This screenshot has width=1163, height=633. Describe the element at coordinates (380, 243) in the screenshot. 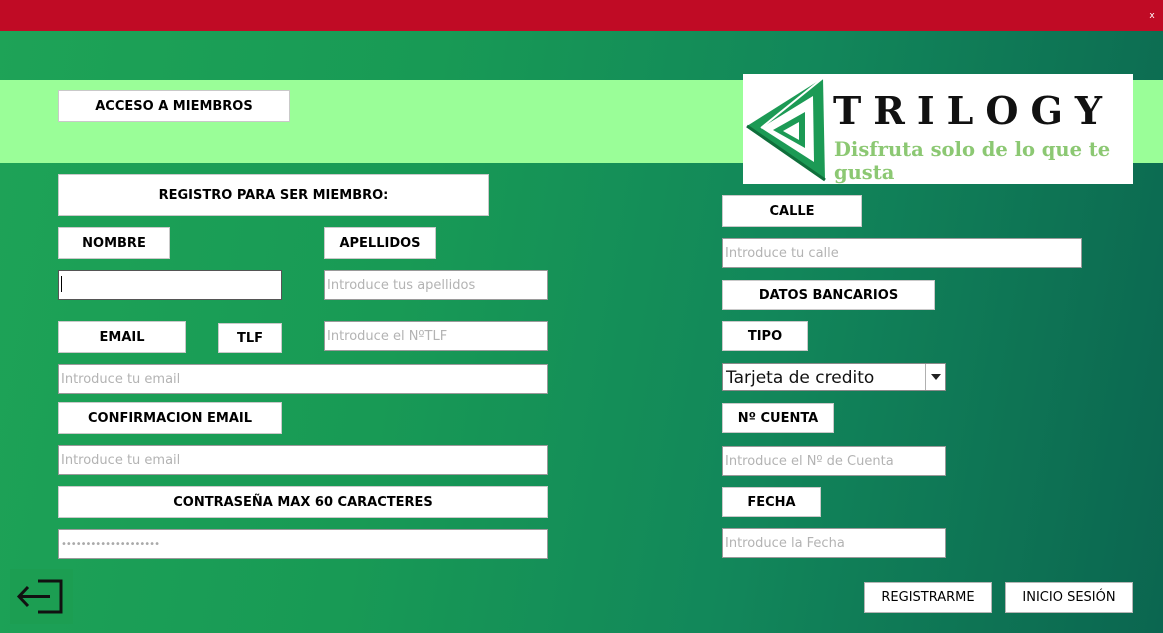

I see `apellidos-label: APELLIDOS` at that location.